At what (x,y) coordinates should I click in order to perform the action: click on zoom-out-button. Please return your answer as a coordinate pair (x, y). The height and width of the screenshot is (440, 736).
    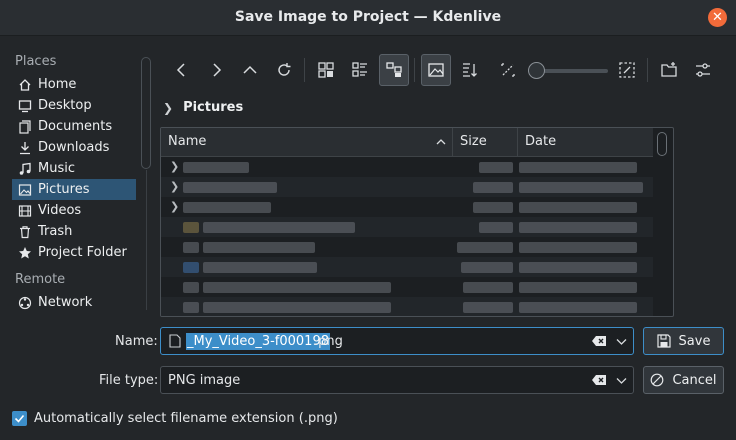
    Looking at the image, I should click on (508, 70).